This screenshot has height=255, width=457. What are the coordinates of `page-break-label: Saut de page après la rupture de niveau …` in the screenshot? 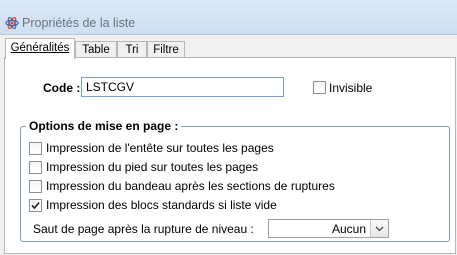 It's located at (143, 229).